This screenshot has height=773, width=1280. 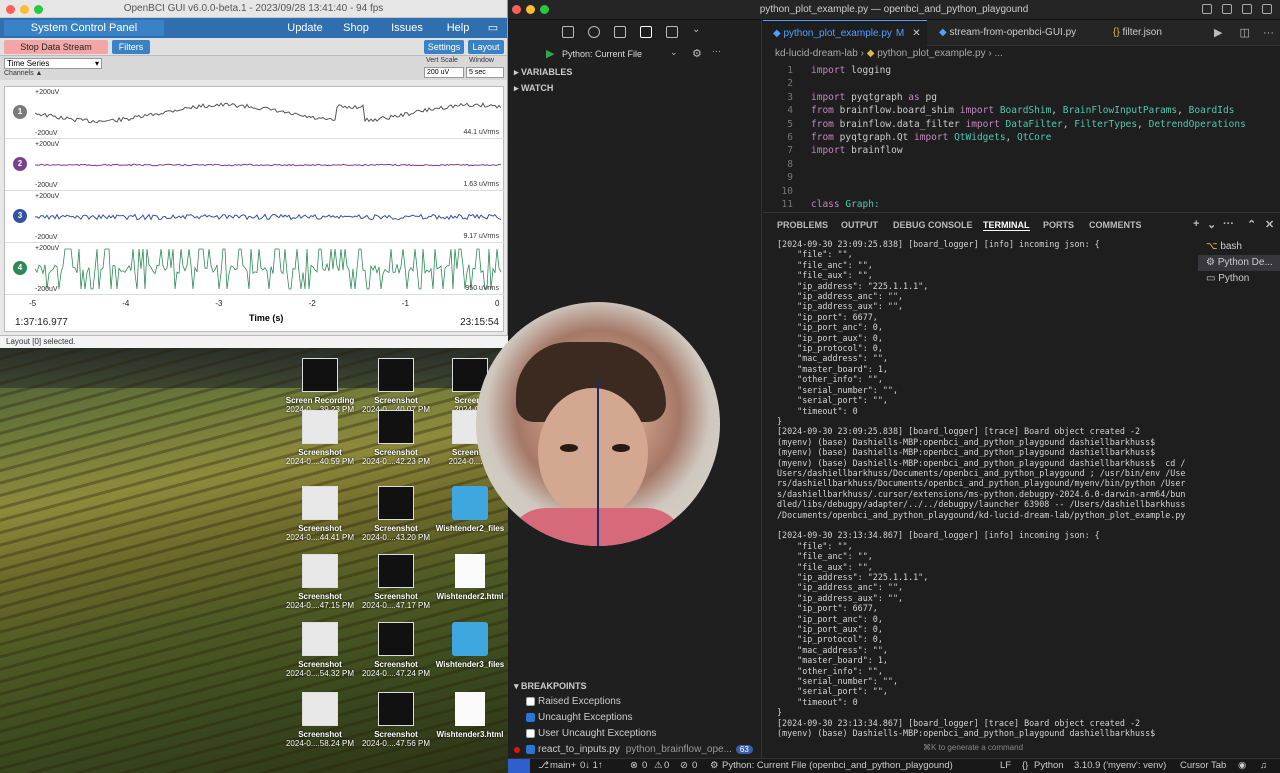 What do you see at coordinates (486, 47) in the screenshot?
I see `layout-button: Layout` at bounding box center [486, 47].